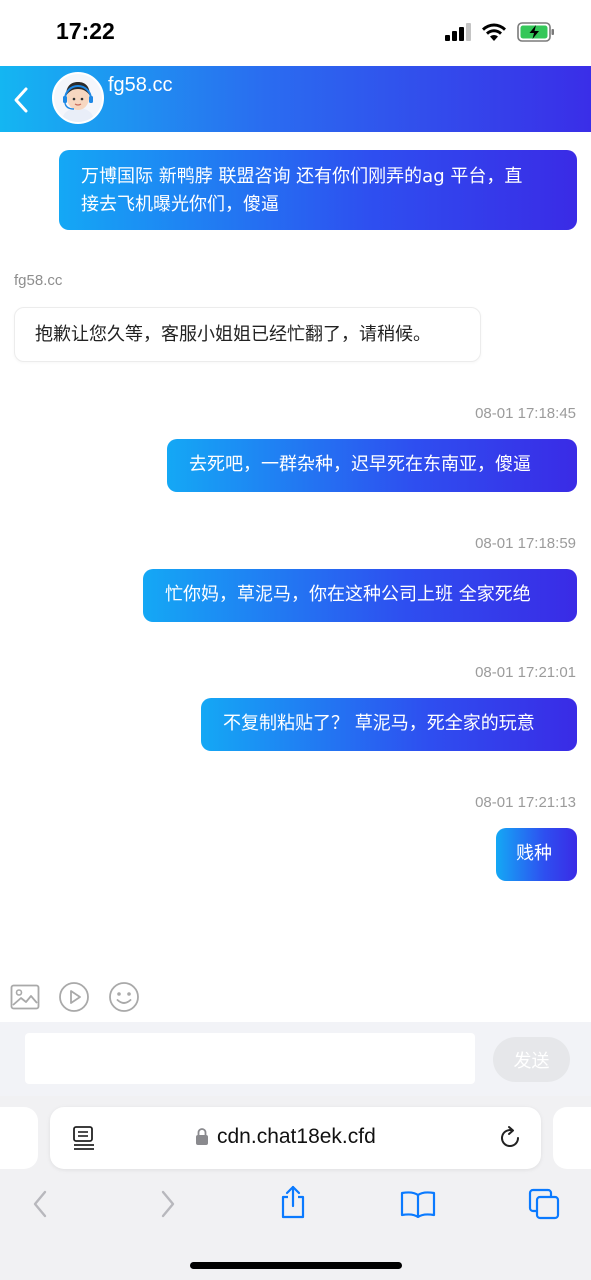 The height and width of the screenshot is (1280, 591). I want to click on url-text: cdn.chat18ek.cfd, so click(296, 1136).